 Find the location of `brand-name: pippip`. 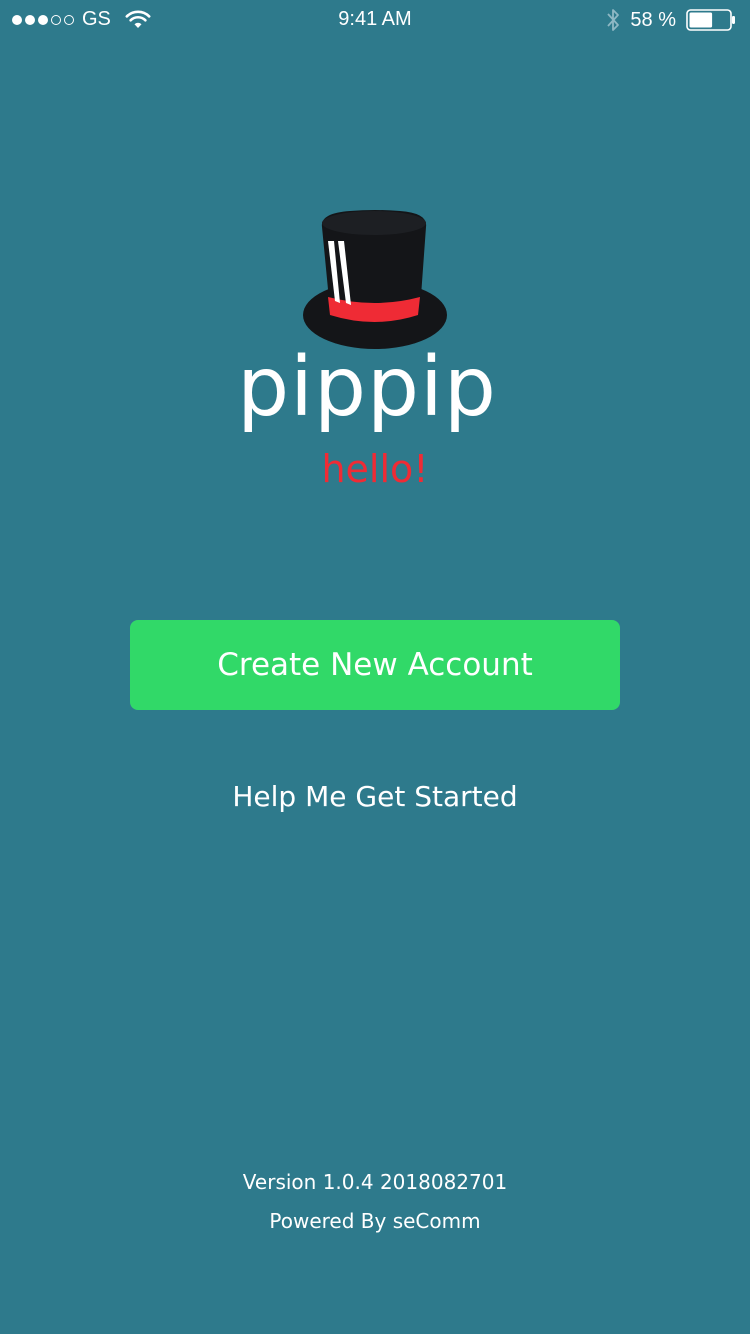

brand-name: pippip is located at coordinates (367, 387).